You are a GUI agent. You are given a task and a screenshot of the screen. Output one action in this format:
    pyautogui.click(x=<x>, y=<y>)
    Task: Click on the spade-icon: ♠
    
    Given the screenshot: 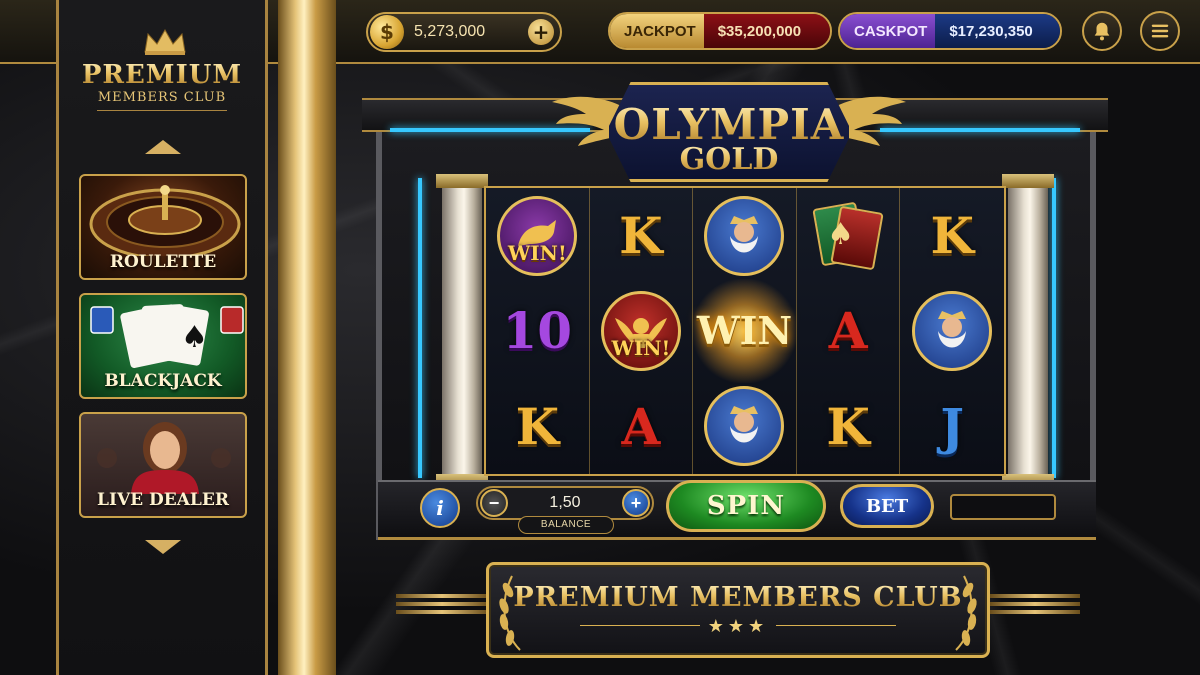 What is the action you would take?
    pyautogui.click(x=840, y=234)
    